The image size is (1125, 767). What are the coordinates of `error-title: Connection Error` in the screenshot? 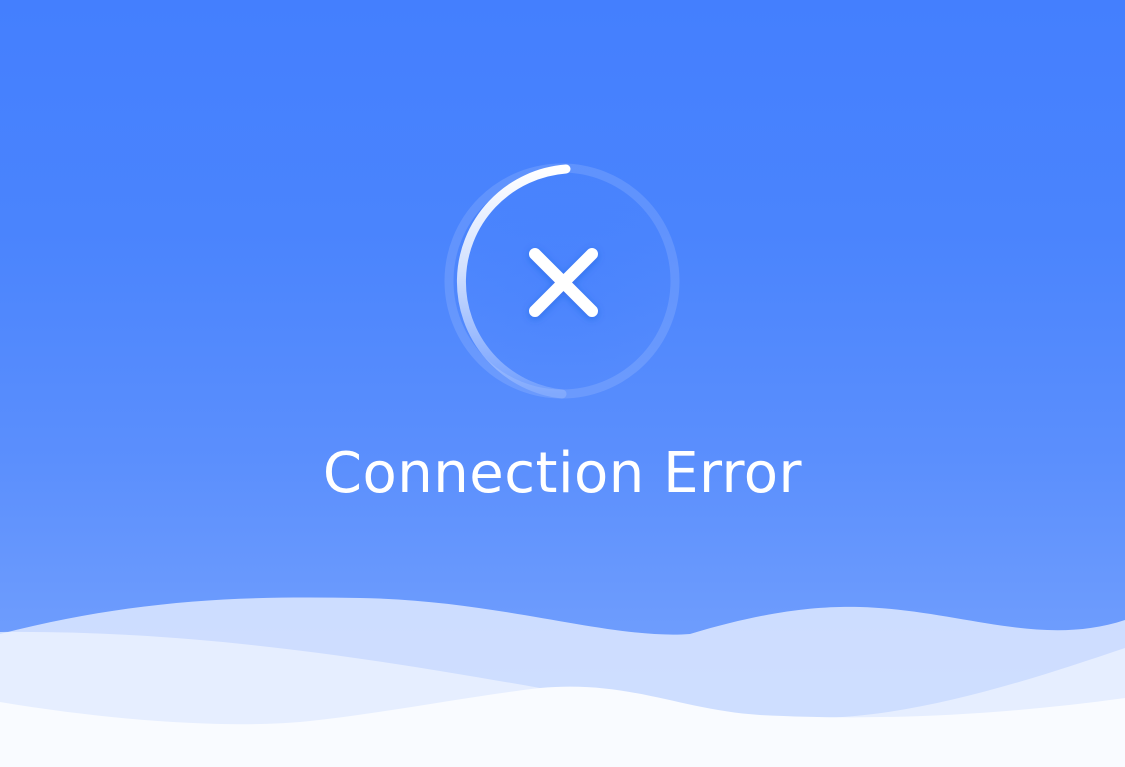 It's located at (562, 473).